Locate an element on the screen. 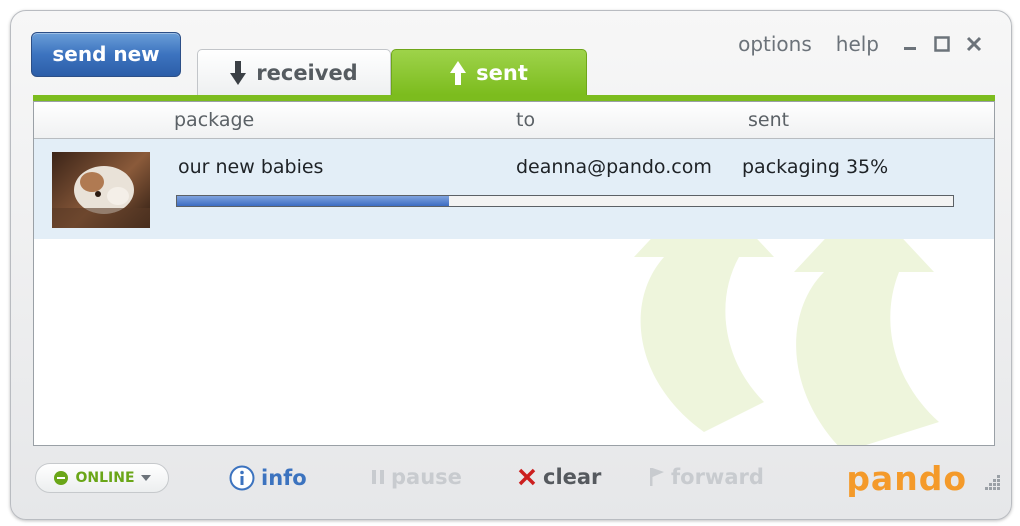 The width and height of the screenshot is (1020, 526). recipient-email: deanna@pando.com is located at coordinates (614, 167).